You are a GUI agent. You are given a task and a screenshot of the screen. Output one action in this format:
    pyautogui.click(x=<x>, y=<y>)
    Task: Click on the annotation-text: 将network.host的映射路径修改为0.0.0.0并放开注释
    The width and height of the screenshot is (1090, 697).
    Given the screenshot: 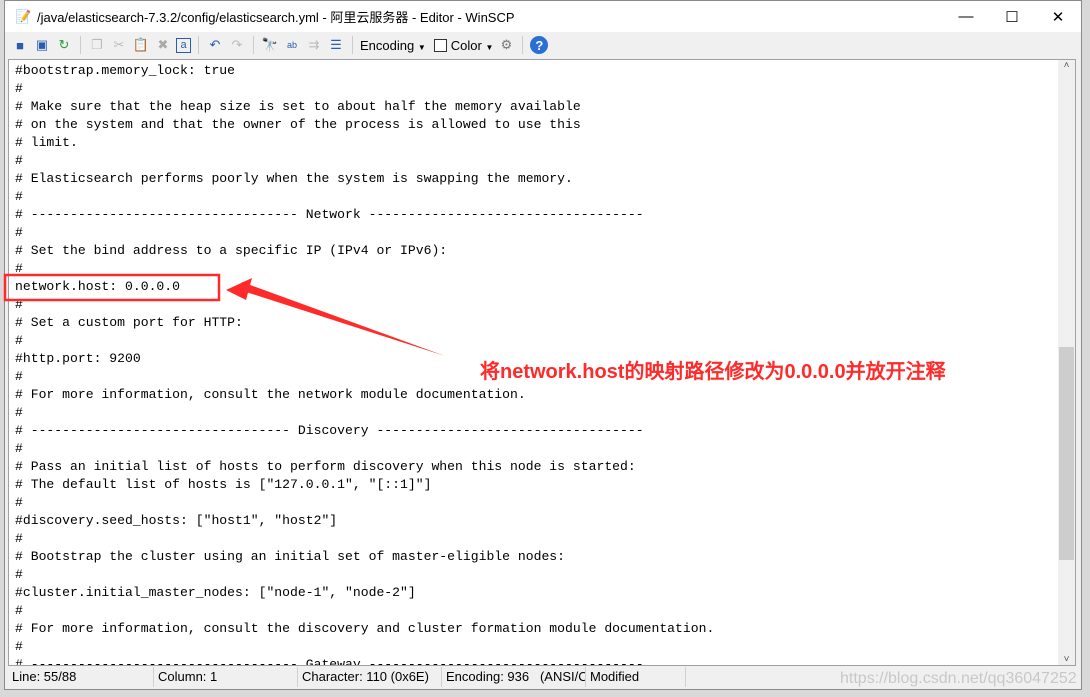 What is the action you would take?
    pyautogui.click(x=713, y=372)
    